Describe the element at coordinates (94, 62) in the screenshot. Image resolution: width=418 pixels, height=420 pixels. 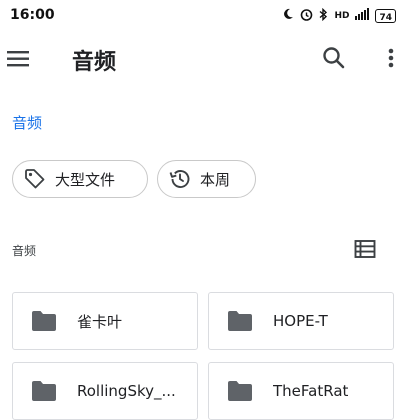
I see `page-title: 音频` at that location.